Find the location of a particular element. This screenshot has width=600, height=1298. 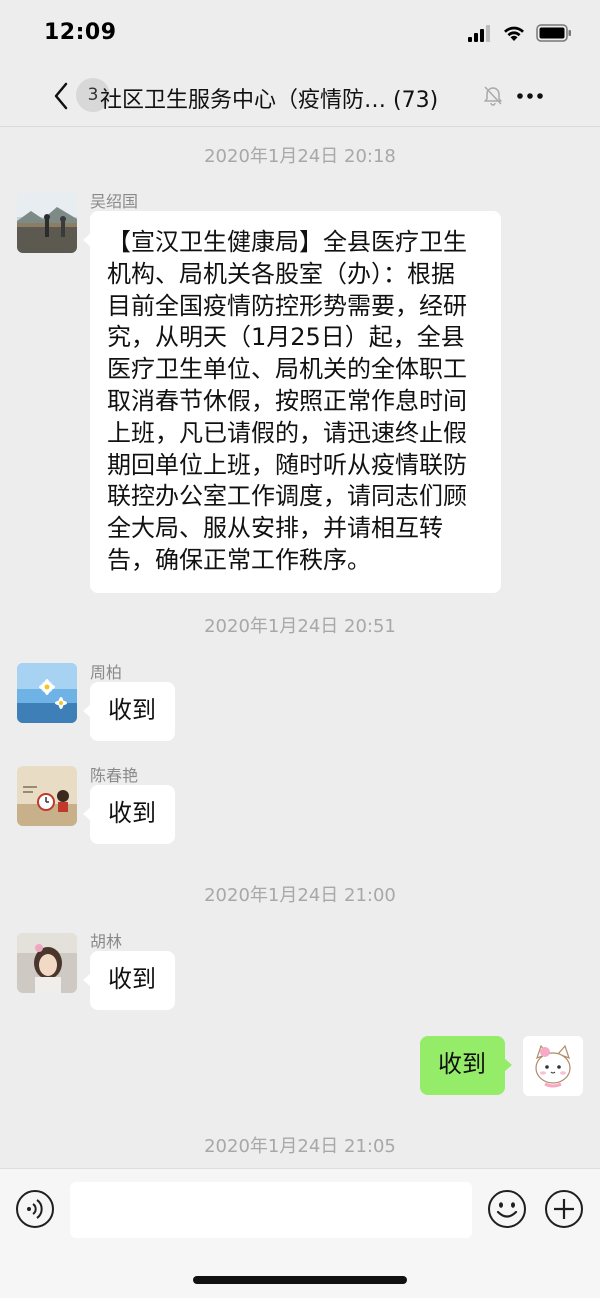

battery-icon is located at coordinates (554, 35).